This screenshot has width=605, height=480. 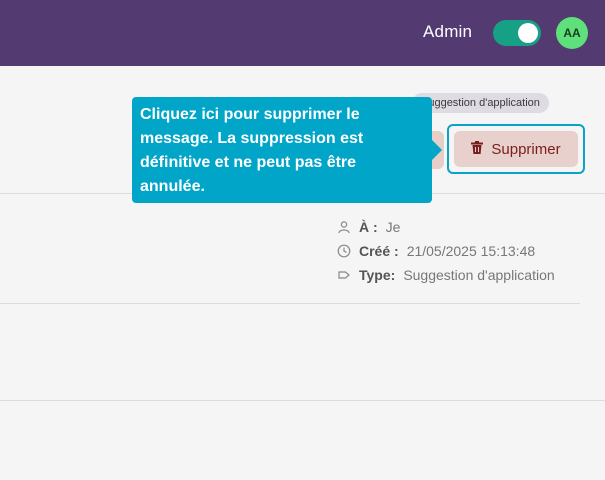 What do you see at coordinates (479, 275) in the screenshot?
I see `meta-type-value: Suggestion d'application` at bounding box center [479, 275].